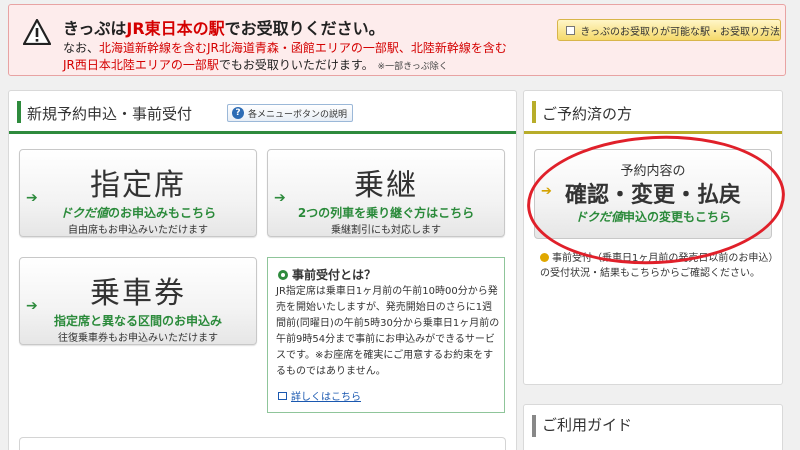 This screenshot has height=450, width=800. I want to click on ticket-button: ➔ 乗車券 指定席と異なる区間のお申込み 往復乗車券もお申込みいただけます, so click(138, 301).